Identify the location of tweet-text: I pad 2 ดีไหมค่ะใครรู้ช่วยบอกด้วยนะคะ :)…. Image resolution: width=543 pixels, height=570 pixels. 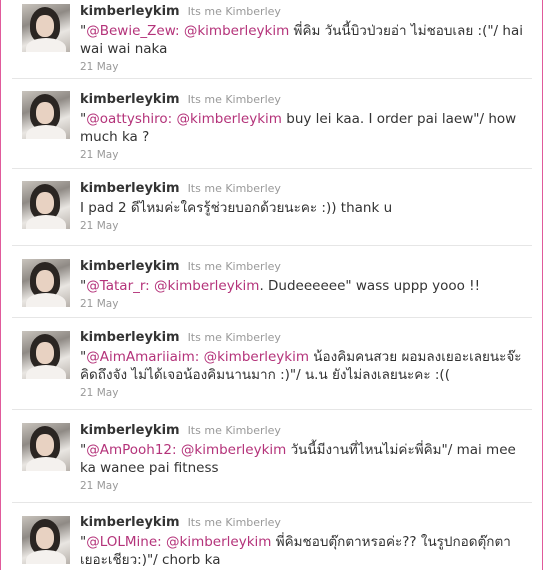
(236, 208).